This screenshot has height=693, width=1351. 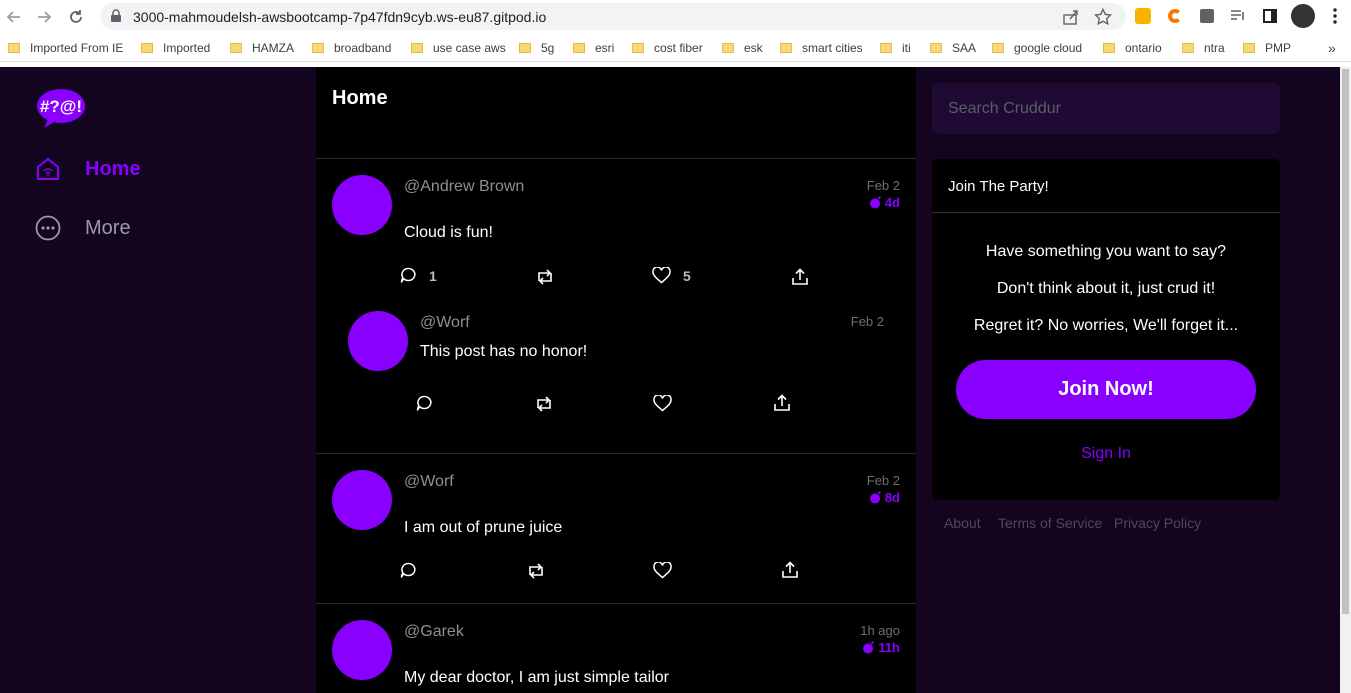 What do you see at coordinates (418, 275) in the screenshot?
I see `reply-button: 1` at bounding box center [418, 275].